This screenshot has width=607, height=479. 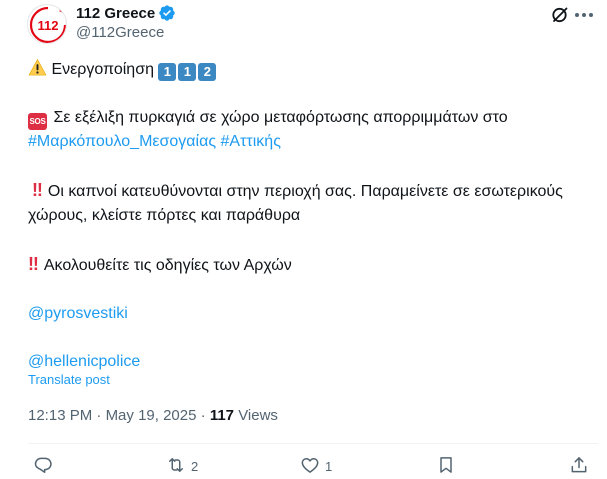 What do you see at coordinates (313, 265) in the screenshot?
I see `instructions-line: ‼ Ακολουθείτε τις οδηγίες των Αρχών` at bounding box center [313, 265].